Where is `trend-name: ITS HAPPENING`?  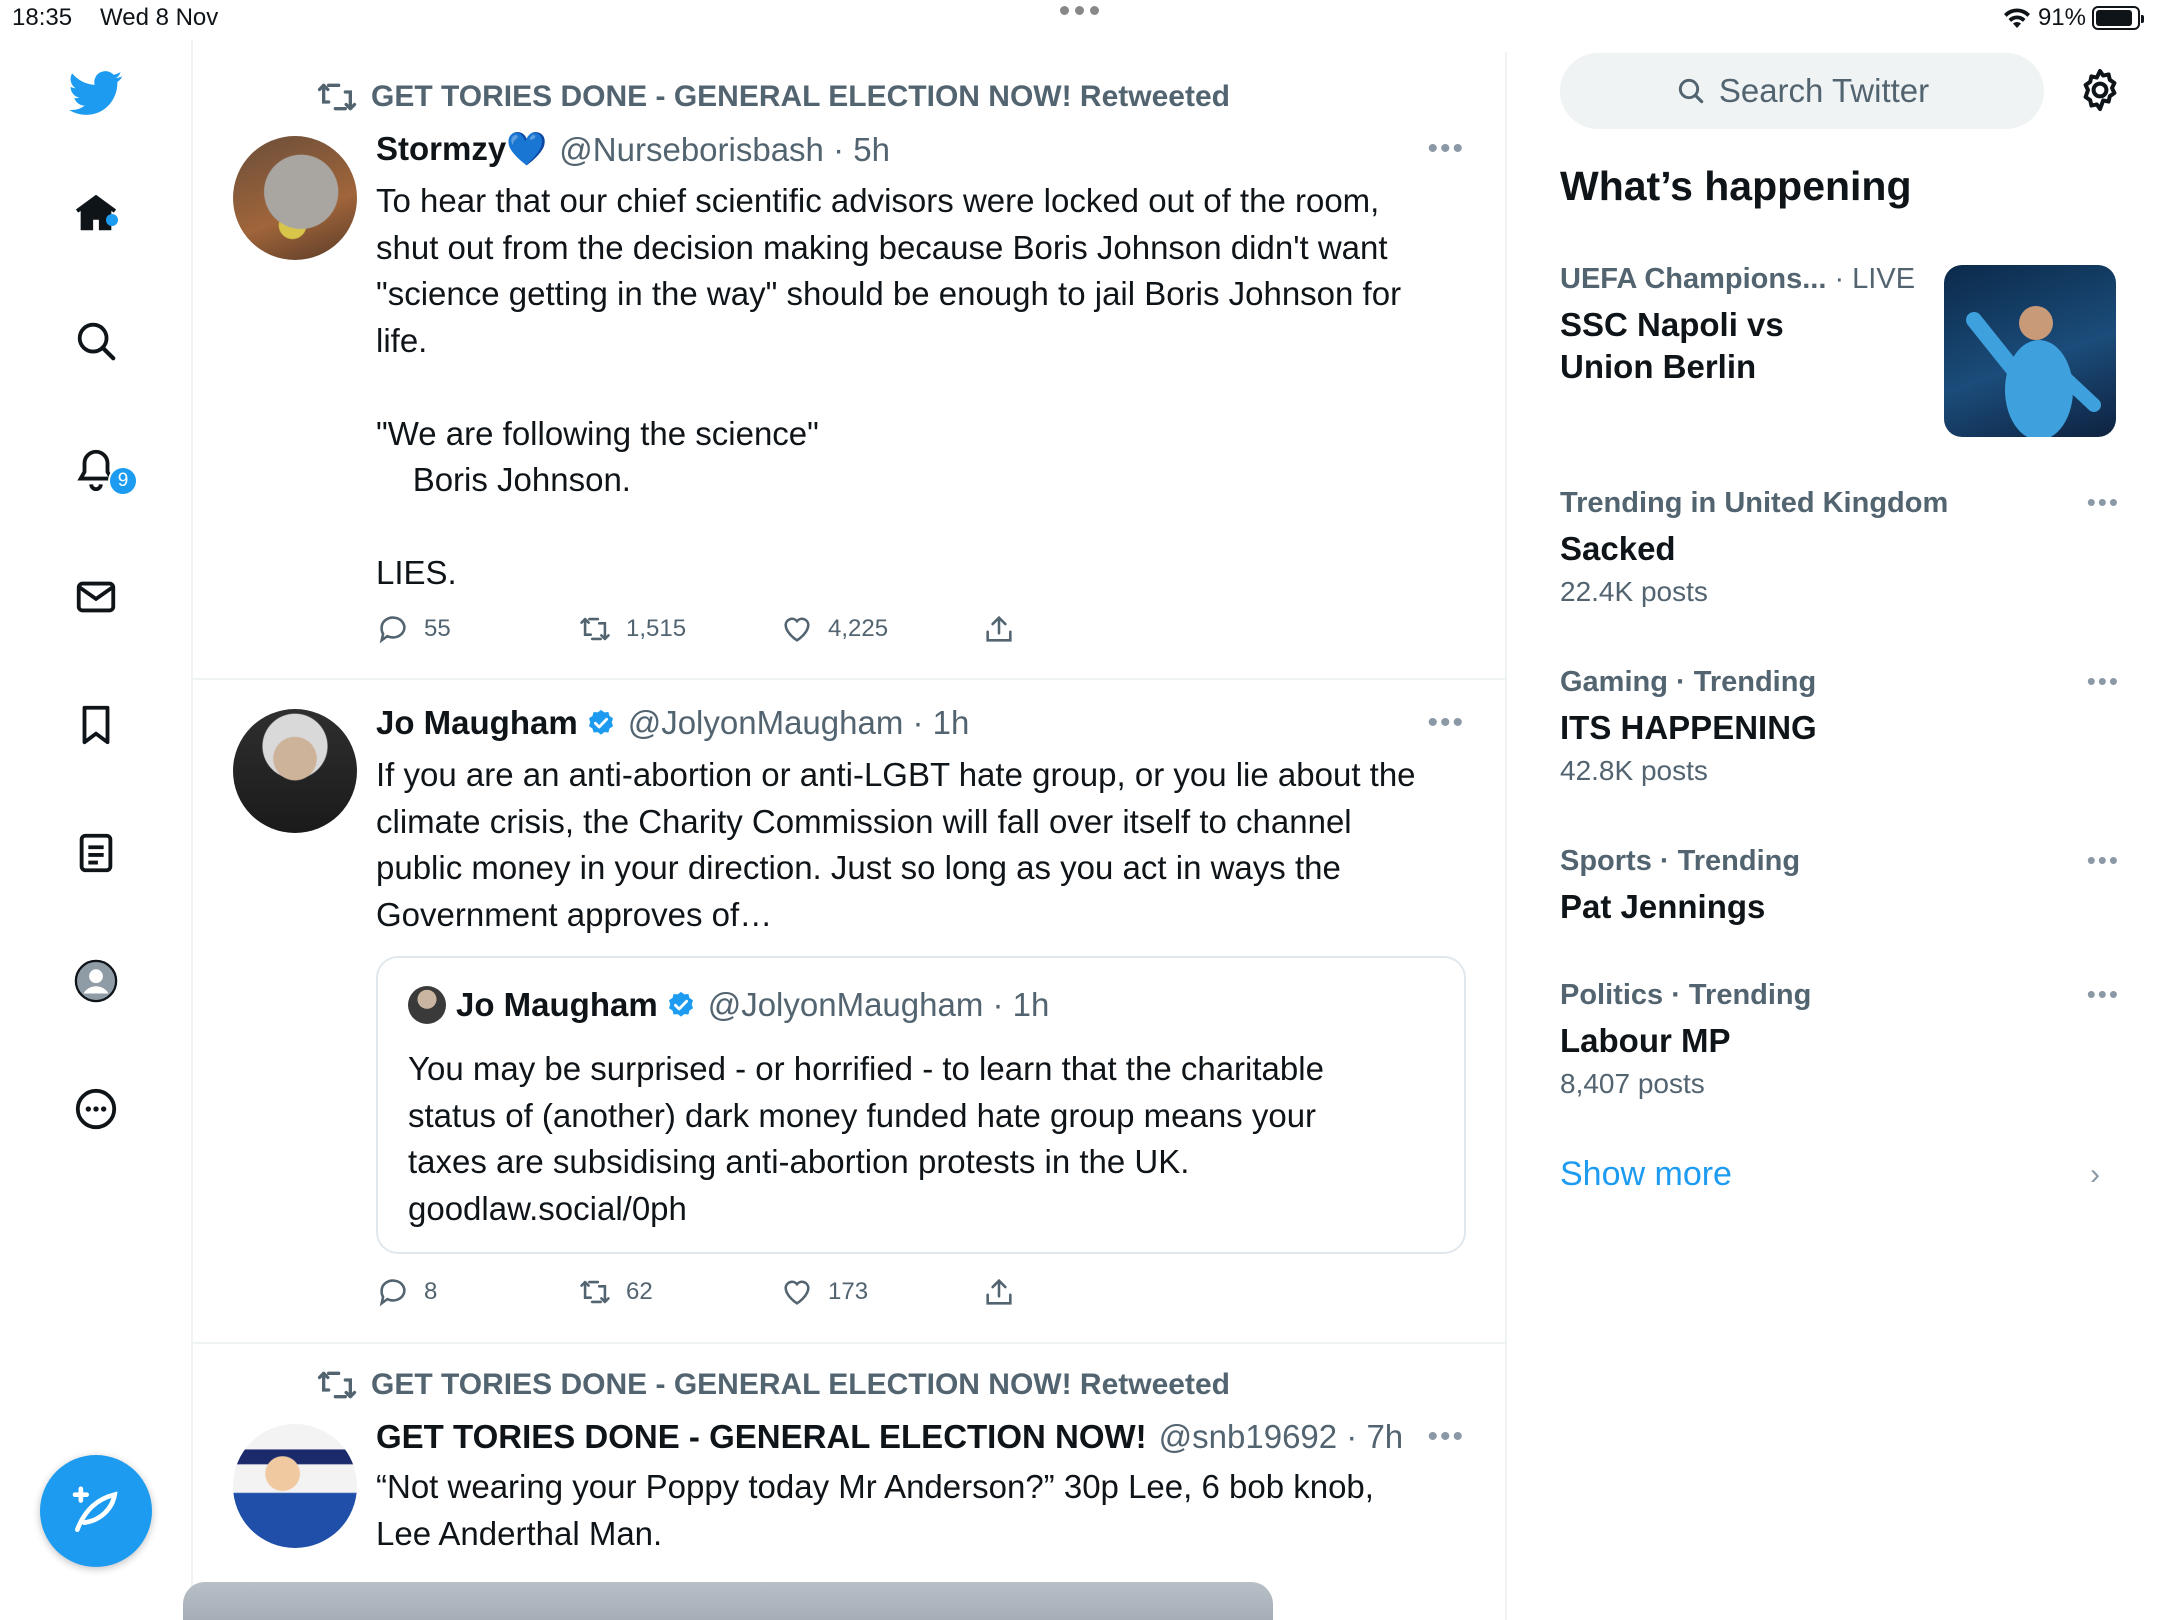 trend-name: ITS HAPPENING is located at coordinates (1688, 727).